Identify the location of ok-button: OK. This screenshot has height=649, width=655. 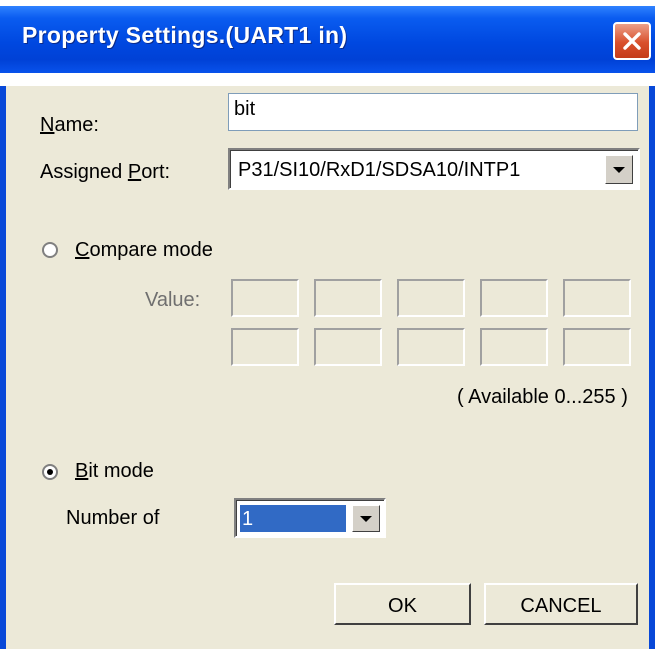
(402, 604).